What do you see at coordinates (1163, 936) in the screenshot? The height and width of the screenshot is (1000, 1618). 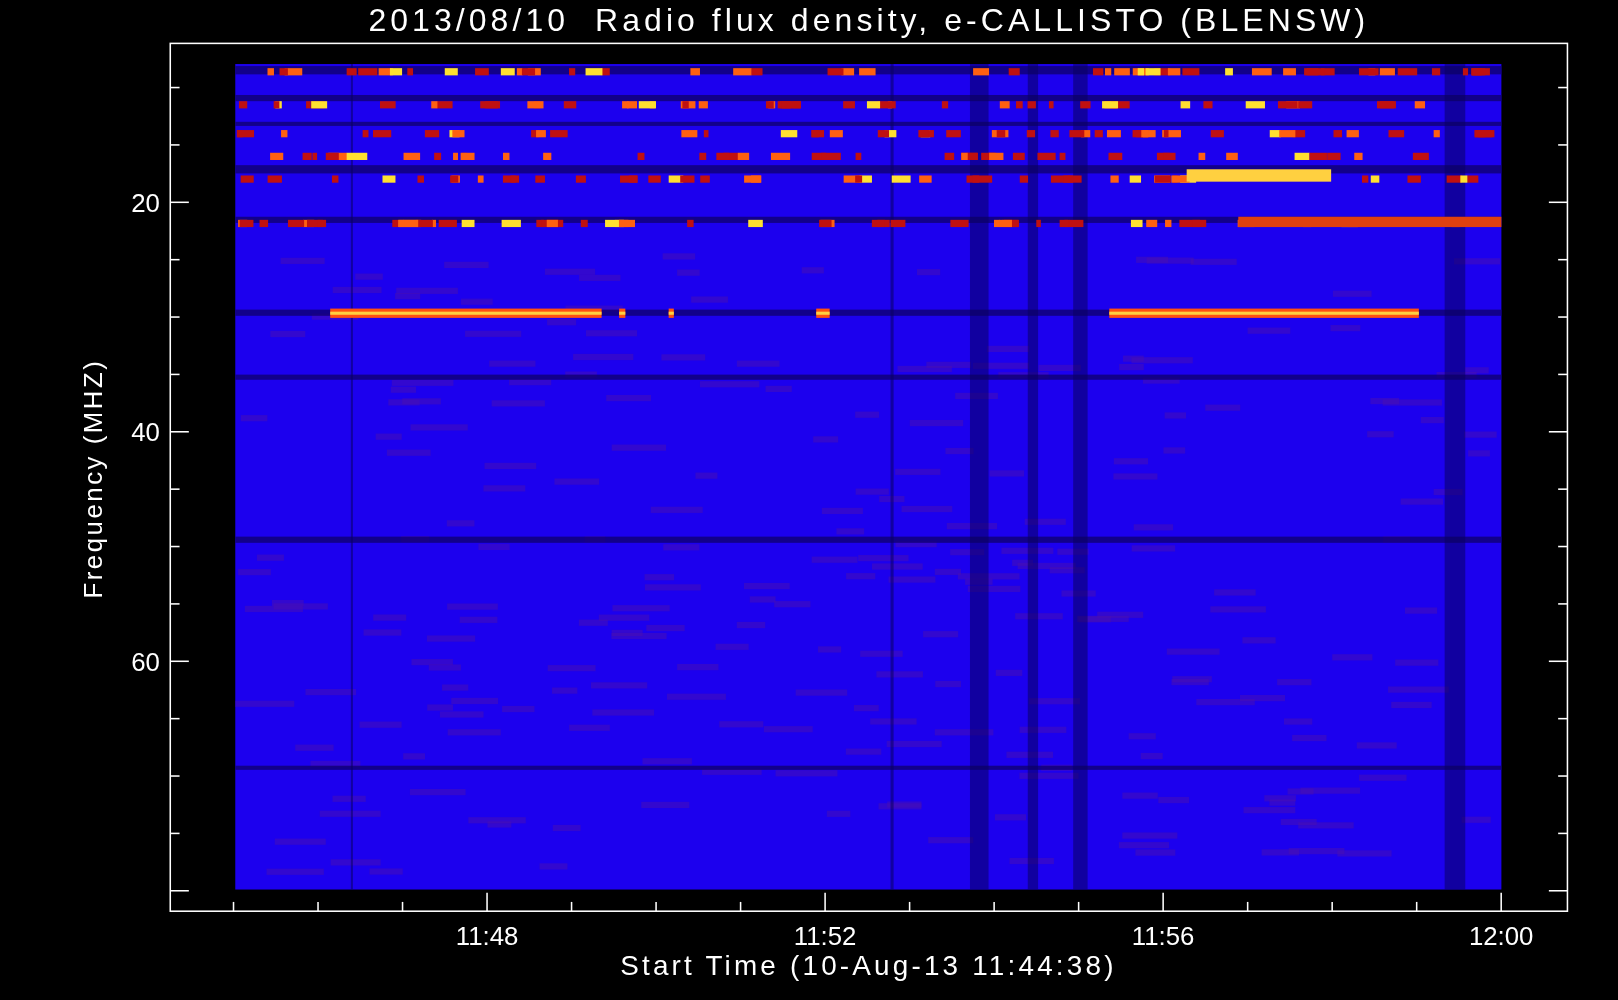 I see `x-tick-label: 11:56` at bounding box center [1163, 936].